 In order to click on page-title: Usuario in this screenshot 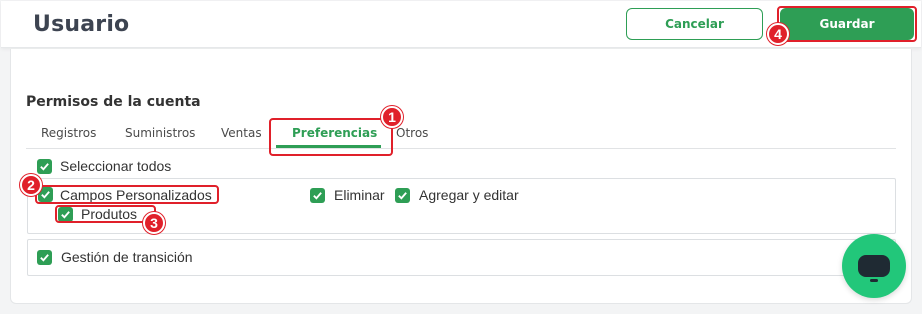, I will do `click(81, 24)`.